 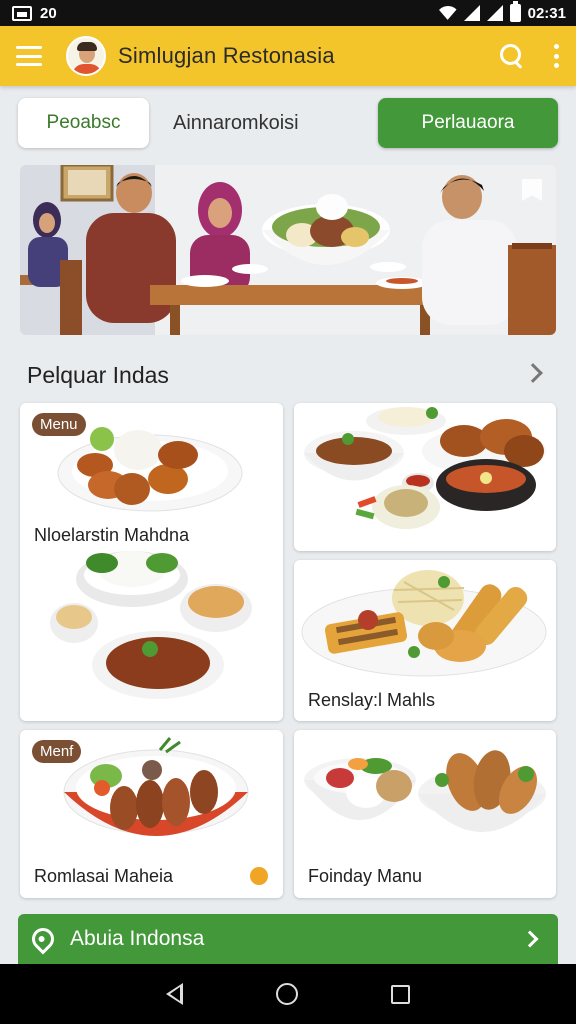 What do you see at coordinates (512, 56) in the screenshot?
I see `search-icon` at bounding box center [512, 56].